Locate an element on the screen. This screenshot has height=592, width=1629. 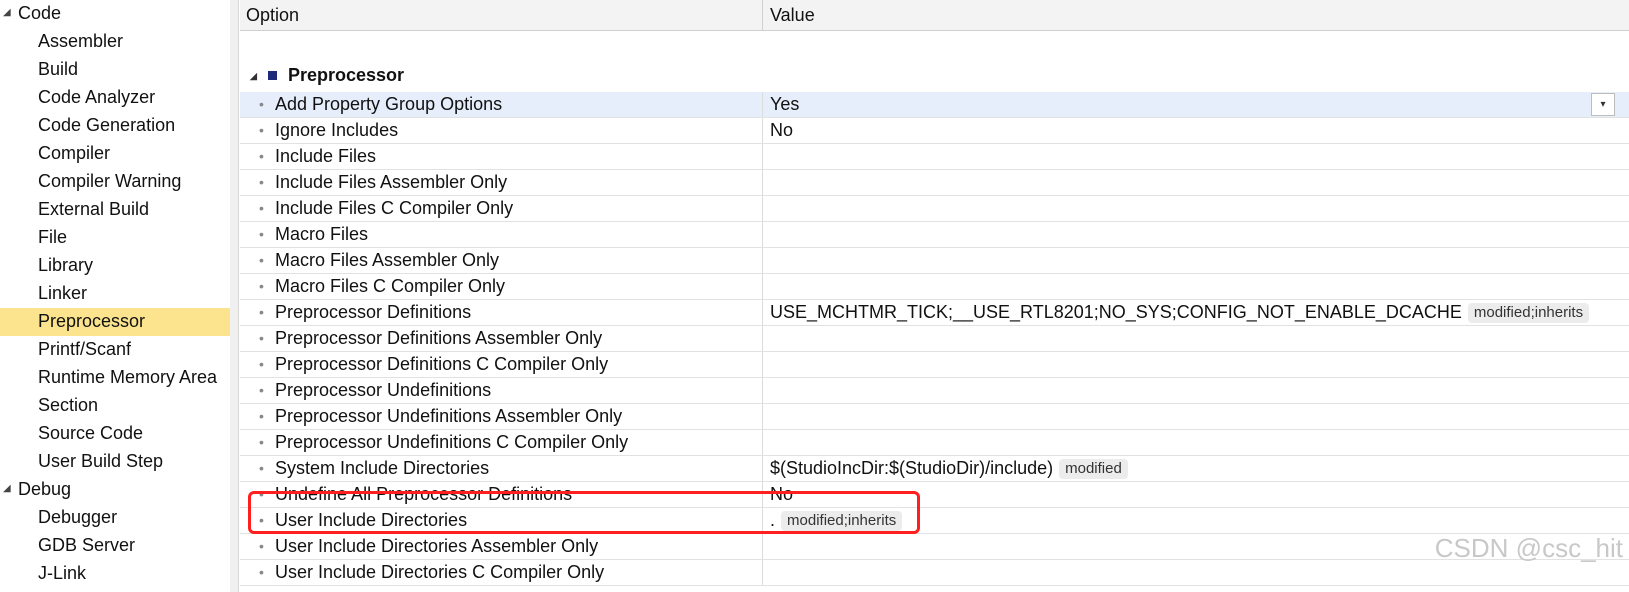
property-row: • Preprocessor Undefinitions is located at coordinates (934, 391).